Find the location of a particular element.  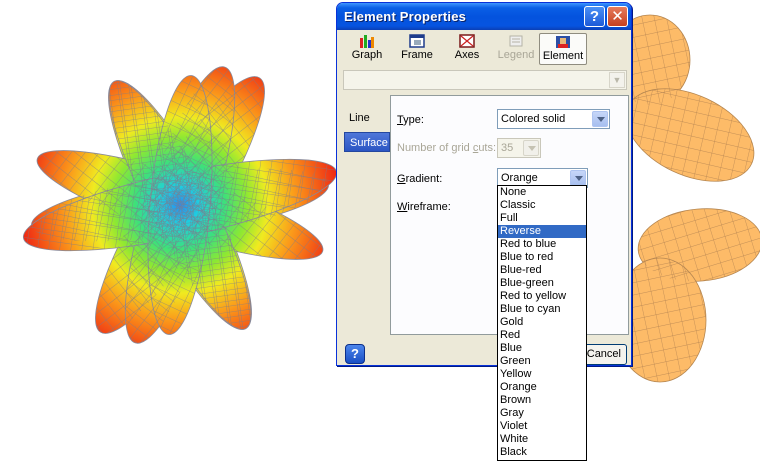

type-select: Colored solid is located at coordinates (553, 119).